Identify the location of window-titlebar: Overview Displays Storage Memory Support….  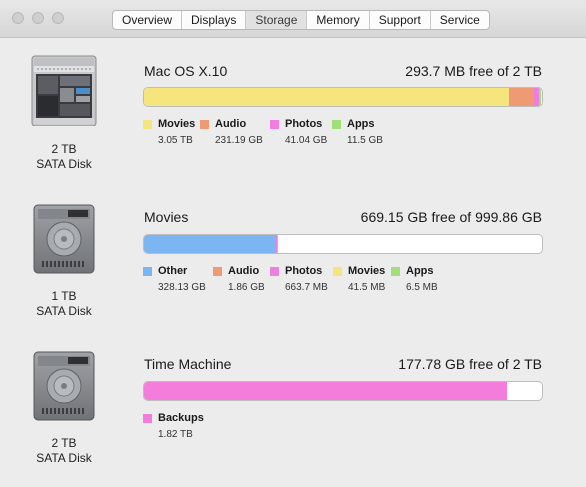
(293, 19).